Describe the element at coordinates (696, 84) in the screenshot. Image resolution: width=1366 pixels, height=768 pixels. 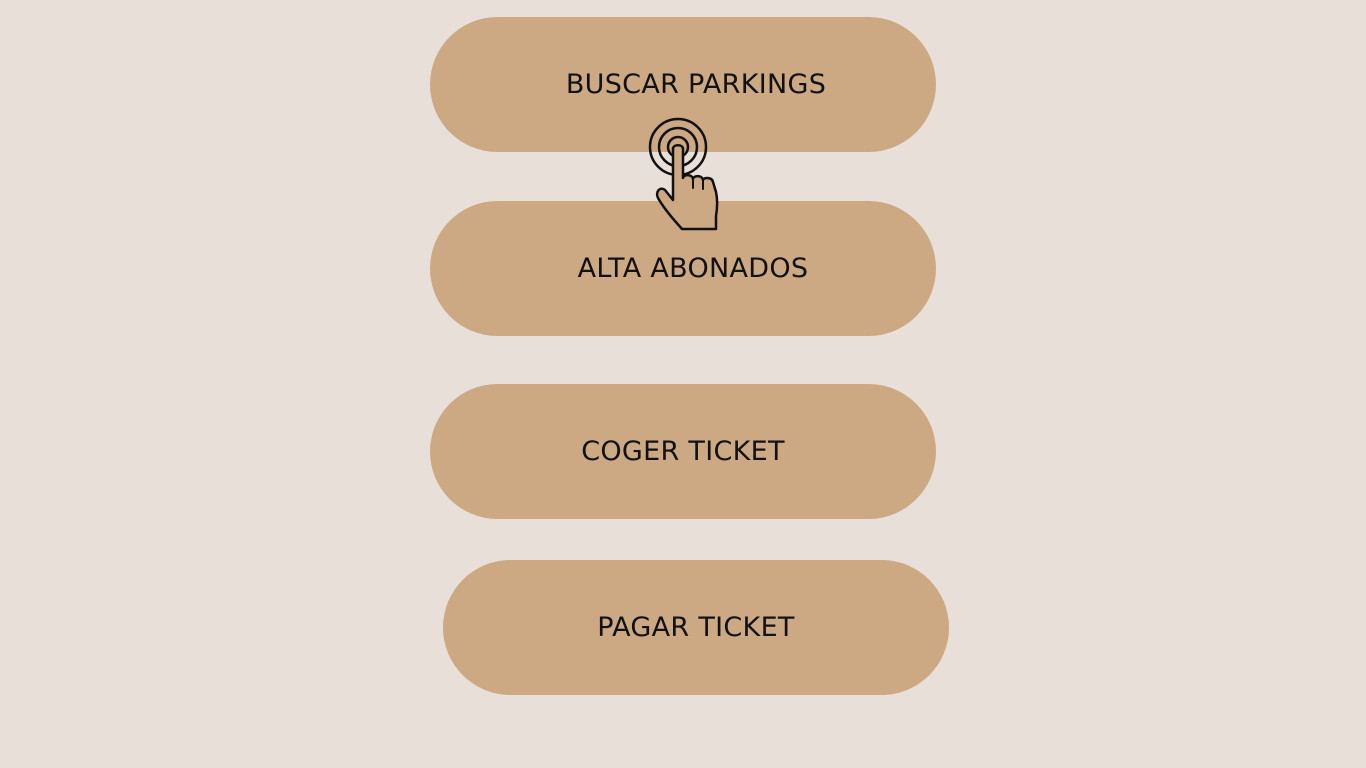
I see `buscar-parkings-label: BUSCAR PARKINGS` at that location.